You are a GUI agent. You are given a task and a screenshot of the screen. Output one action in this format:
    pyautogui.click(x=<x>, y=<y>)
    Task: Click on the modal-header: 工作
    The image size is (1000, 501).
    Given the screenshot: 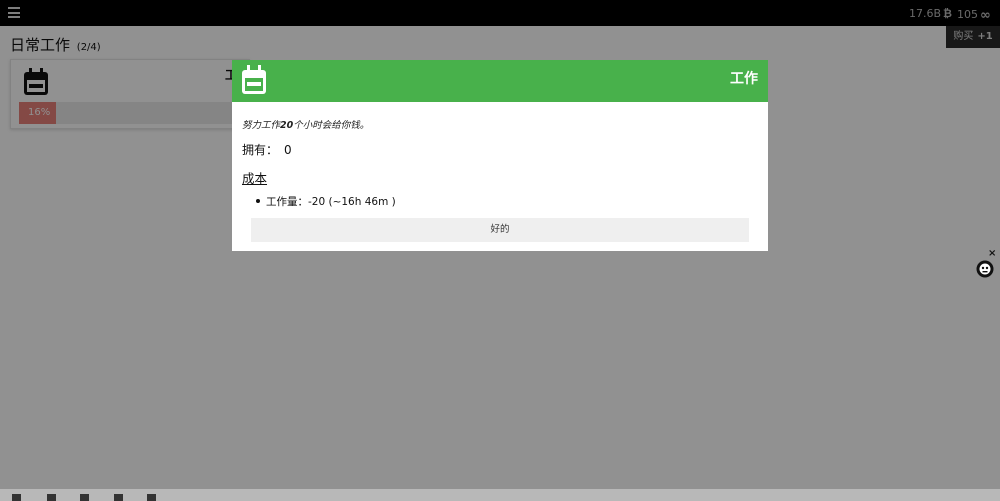 What is the action you would take?
    pyautogui.click(x=500, y=81)
    